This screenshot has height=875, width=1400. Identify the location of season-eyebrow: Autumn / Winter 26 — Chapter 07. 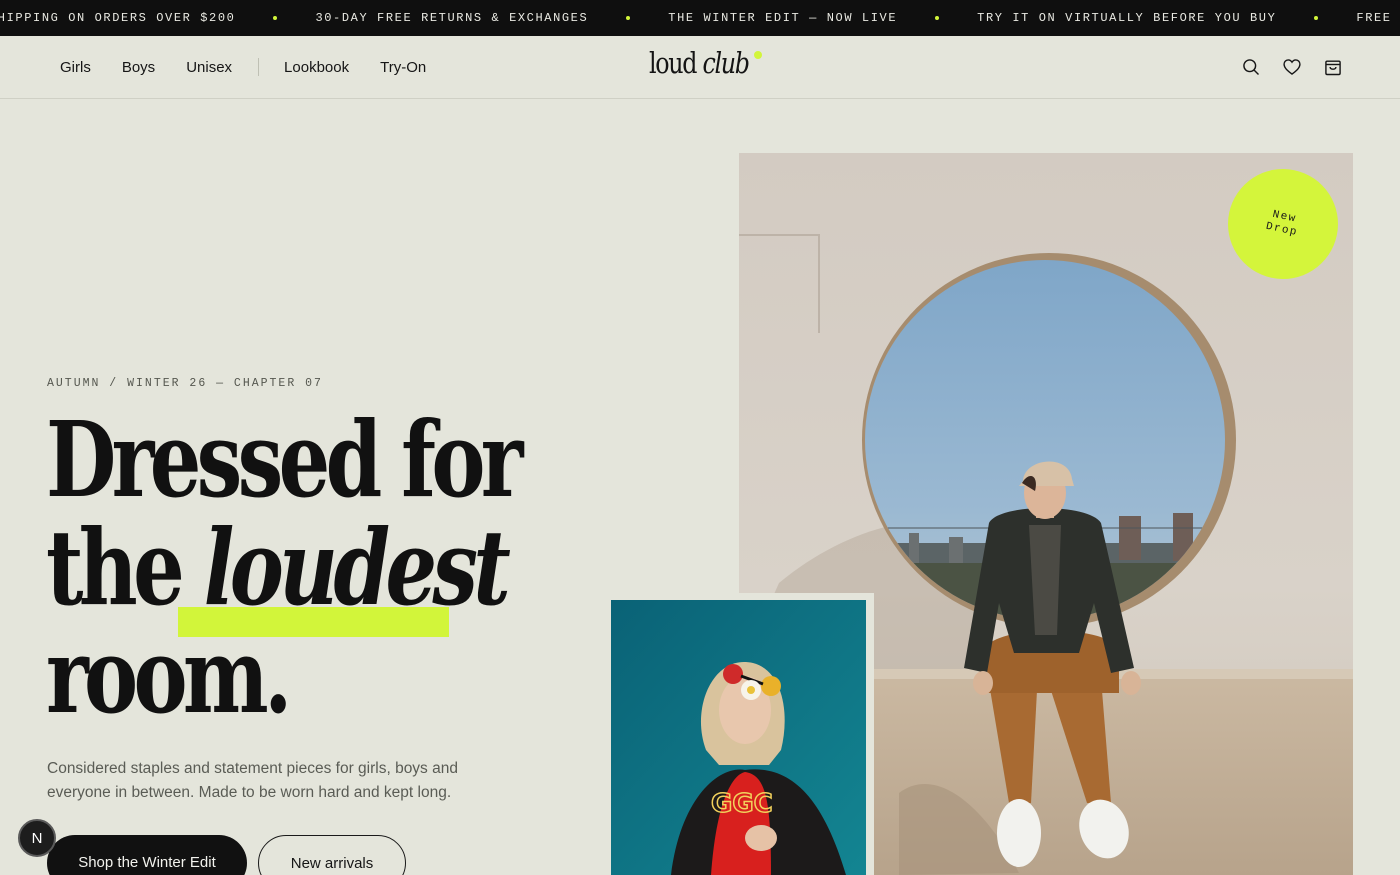
(185, 383).